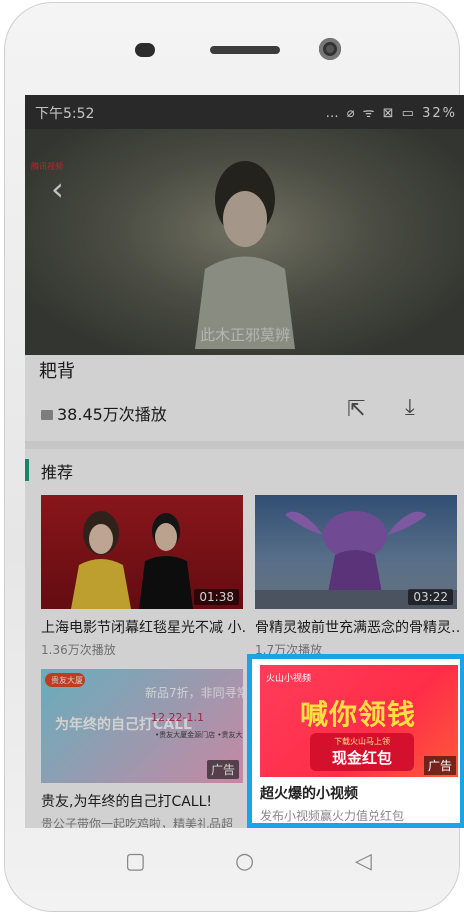  Describe the element at coordinates (112, 414) in the screenshot. I see `play-count-text: 38.45万次播放` at that location.